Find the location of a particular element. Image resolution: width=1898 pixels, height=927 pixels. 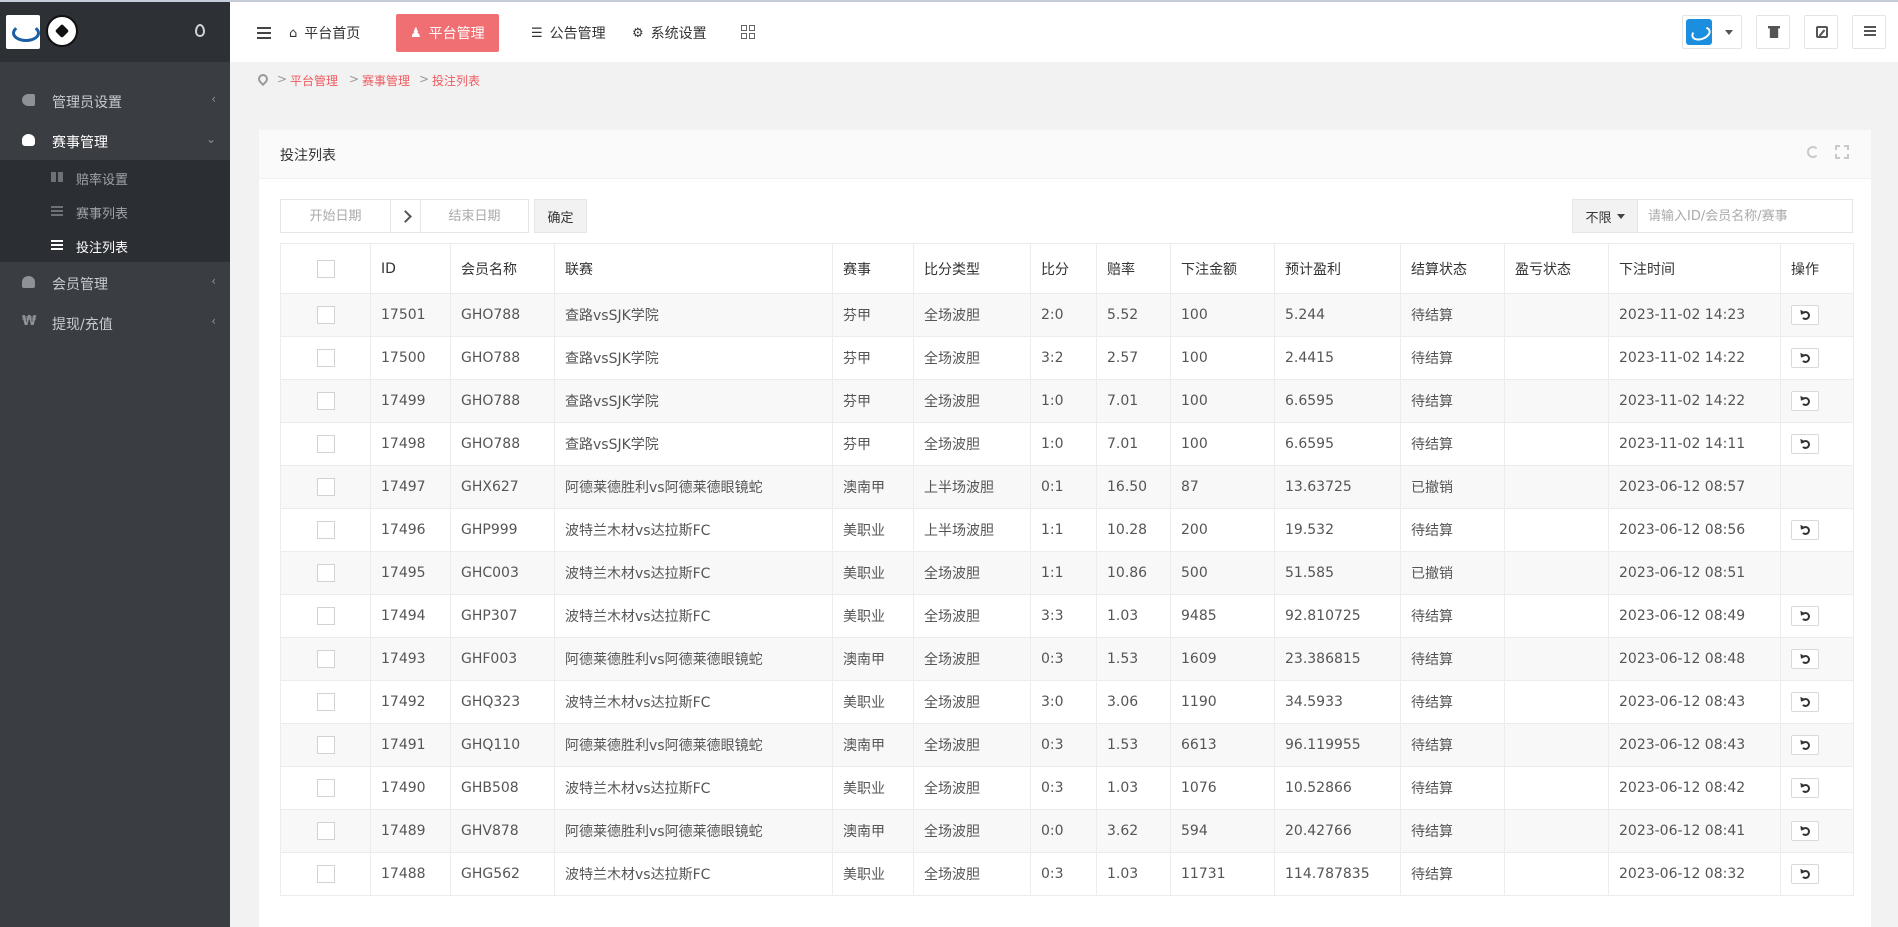

cell-time: 2023-06-12 08:51 is located at coordinates (1694, 573).